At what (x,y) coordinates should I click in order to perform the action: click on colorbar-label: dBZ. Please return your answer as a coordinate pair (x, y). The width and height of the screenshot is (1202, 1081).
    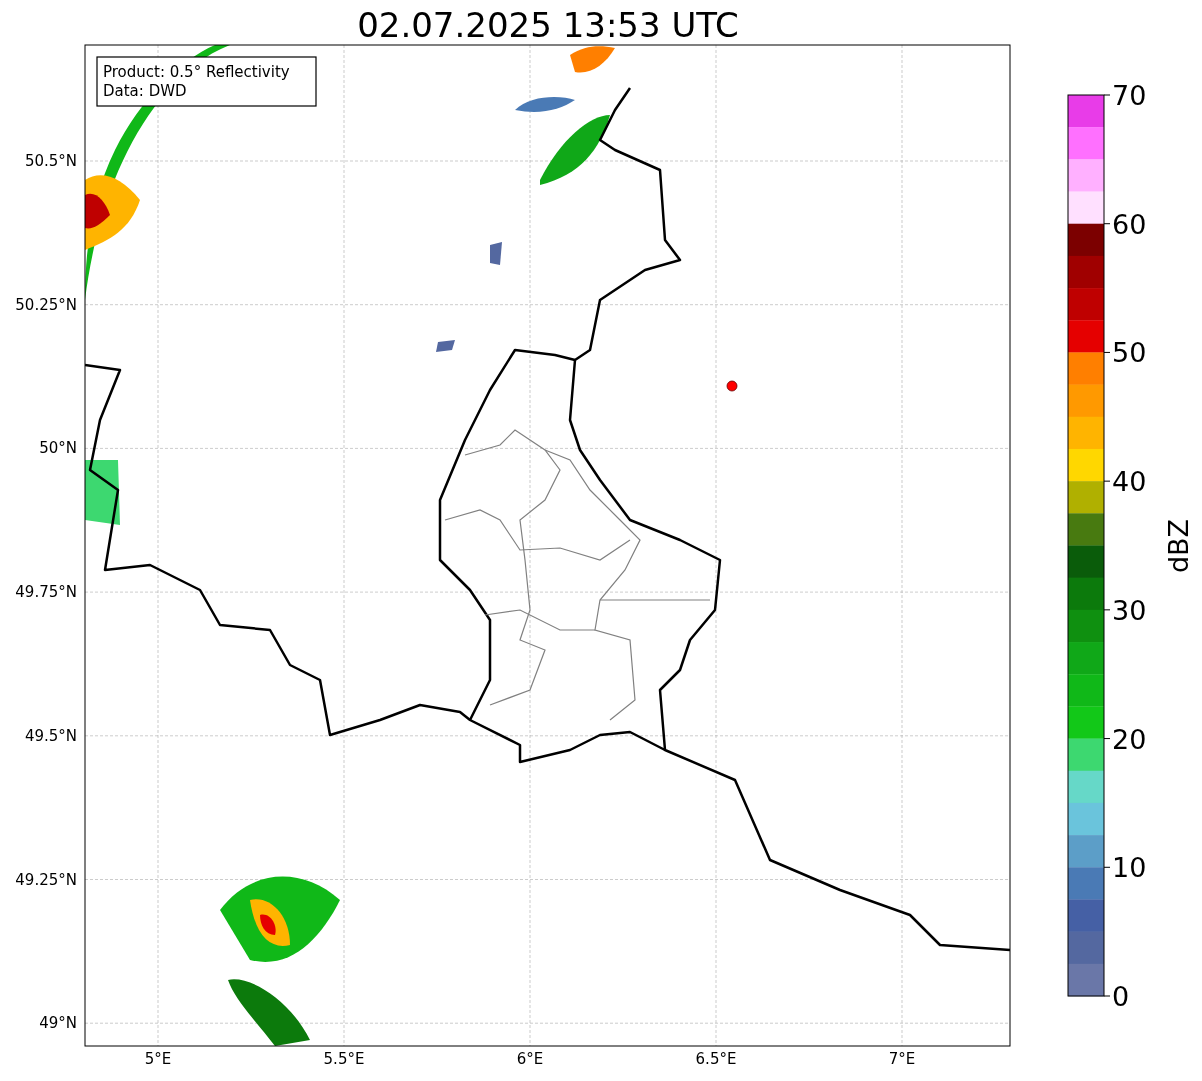
    Looking at the image, I should click on (1178, 546).